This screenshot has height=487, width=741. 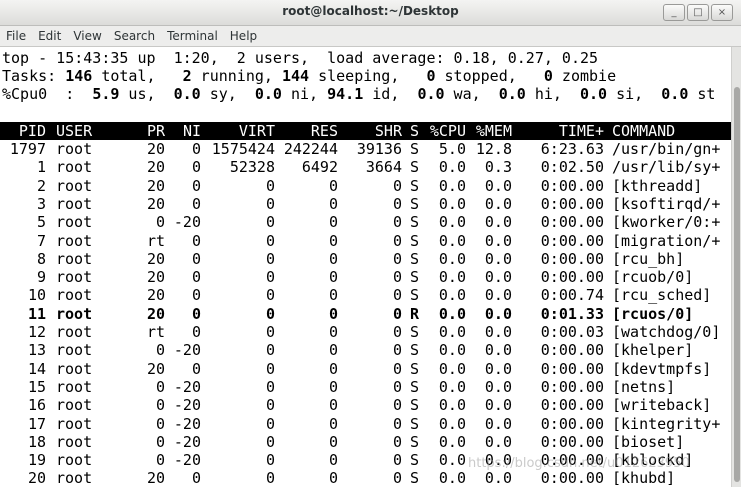 I want to click on cpu-si: 0.0, so click(x=594, y=94).